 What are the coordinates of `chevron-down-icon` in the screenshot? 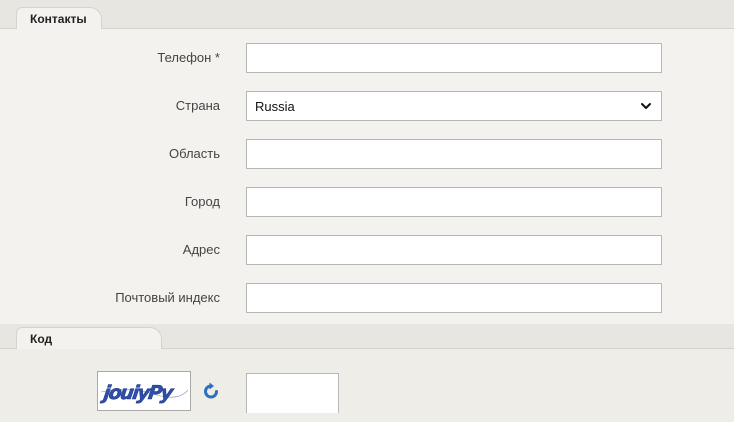 It's located at (646, 106).